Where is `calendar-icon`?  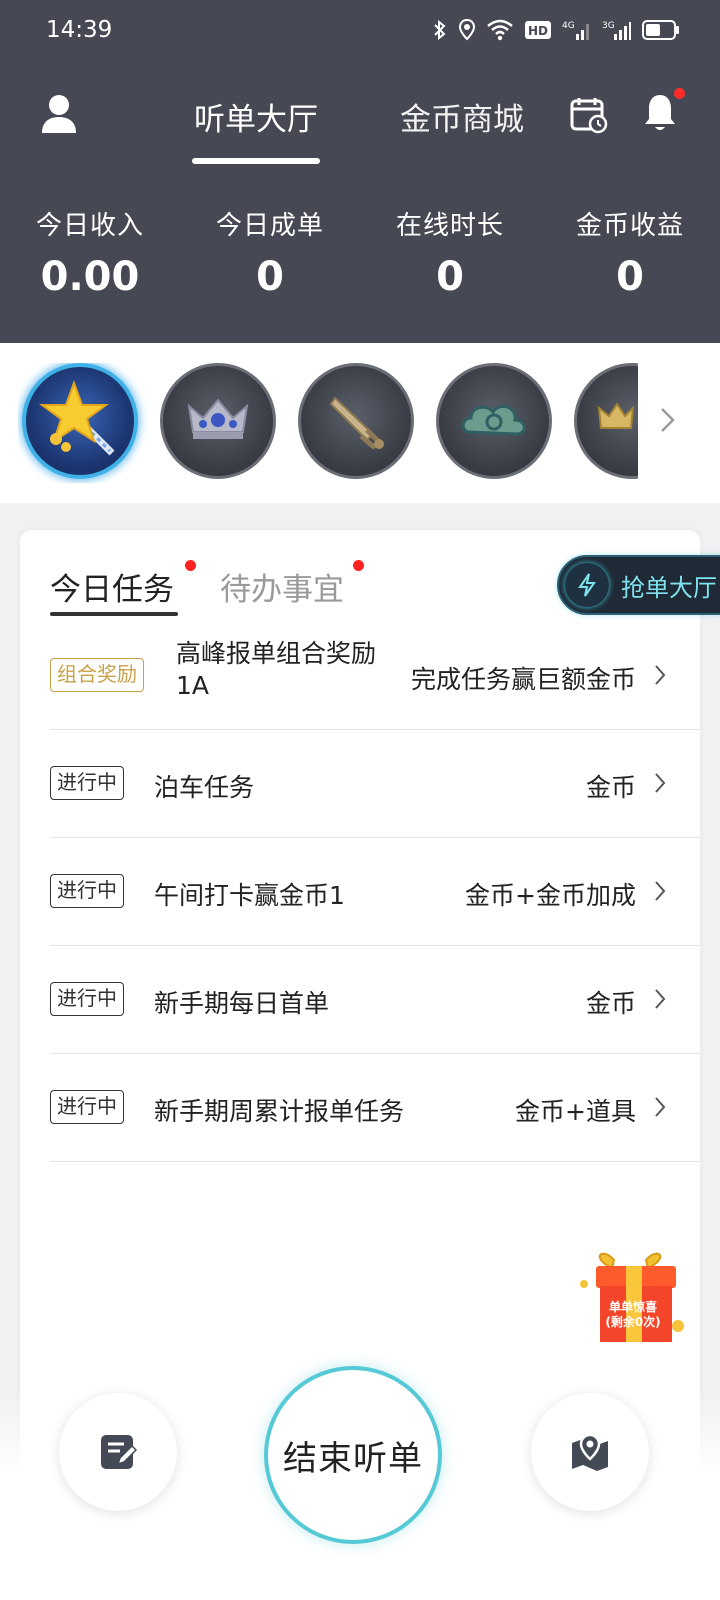 calendar-icon is located at coordinates (589, 115).